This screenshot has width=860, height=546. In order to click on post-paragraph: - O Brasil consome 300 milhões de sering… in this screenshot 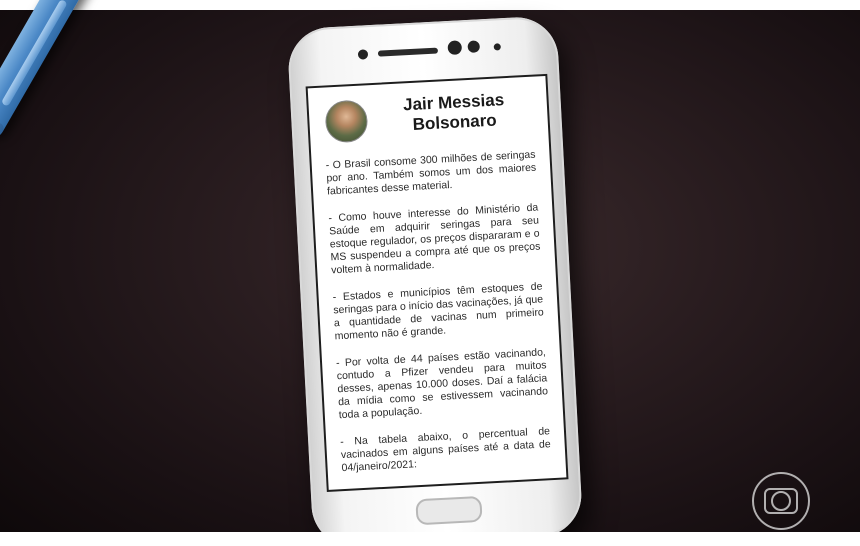, I will do `click(431, 173)`.